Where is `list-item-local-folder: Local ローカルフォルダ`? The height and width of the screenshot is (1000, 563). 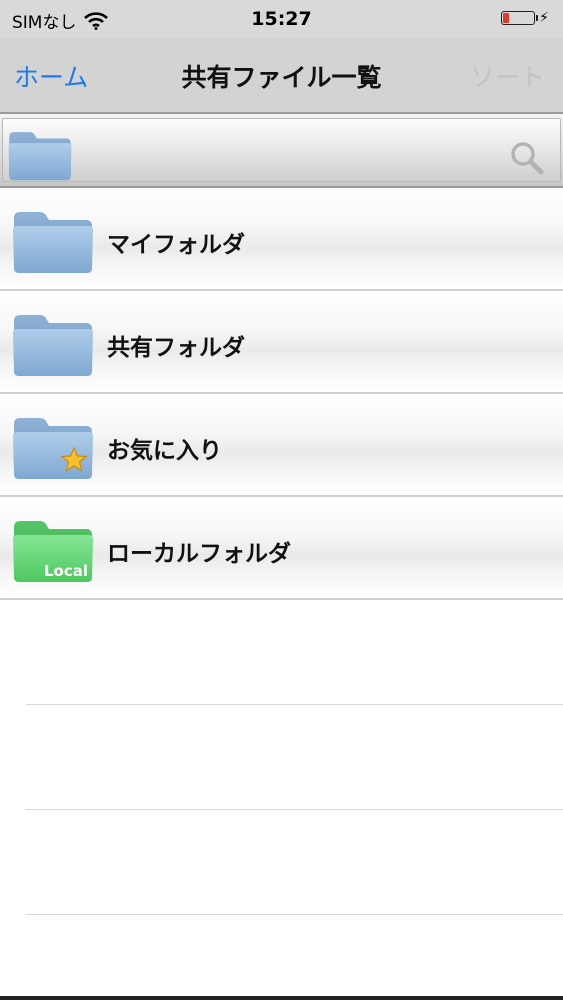 list-item-local-folder: Local ローカルフォルダ is located at coordinates (281, 548).